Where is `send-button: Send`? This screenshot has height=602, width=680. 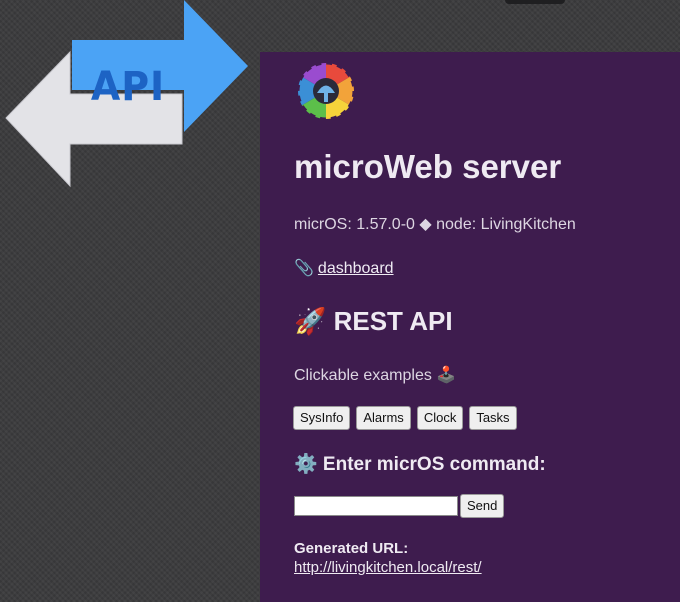 send-button: Send is located at coordinates (482, 506).